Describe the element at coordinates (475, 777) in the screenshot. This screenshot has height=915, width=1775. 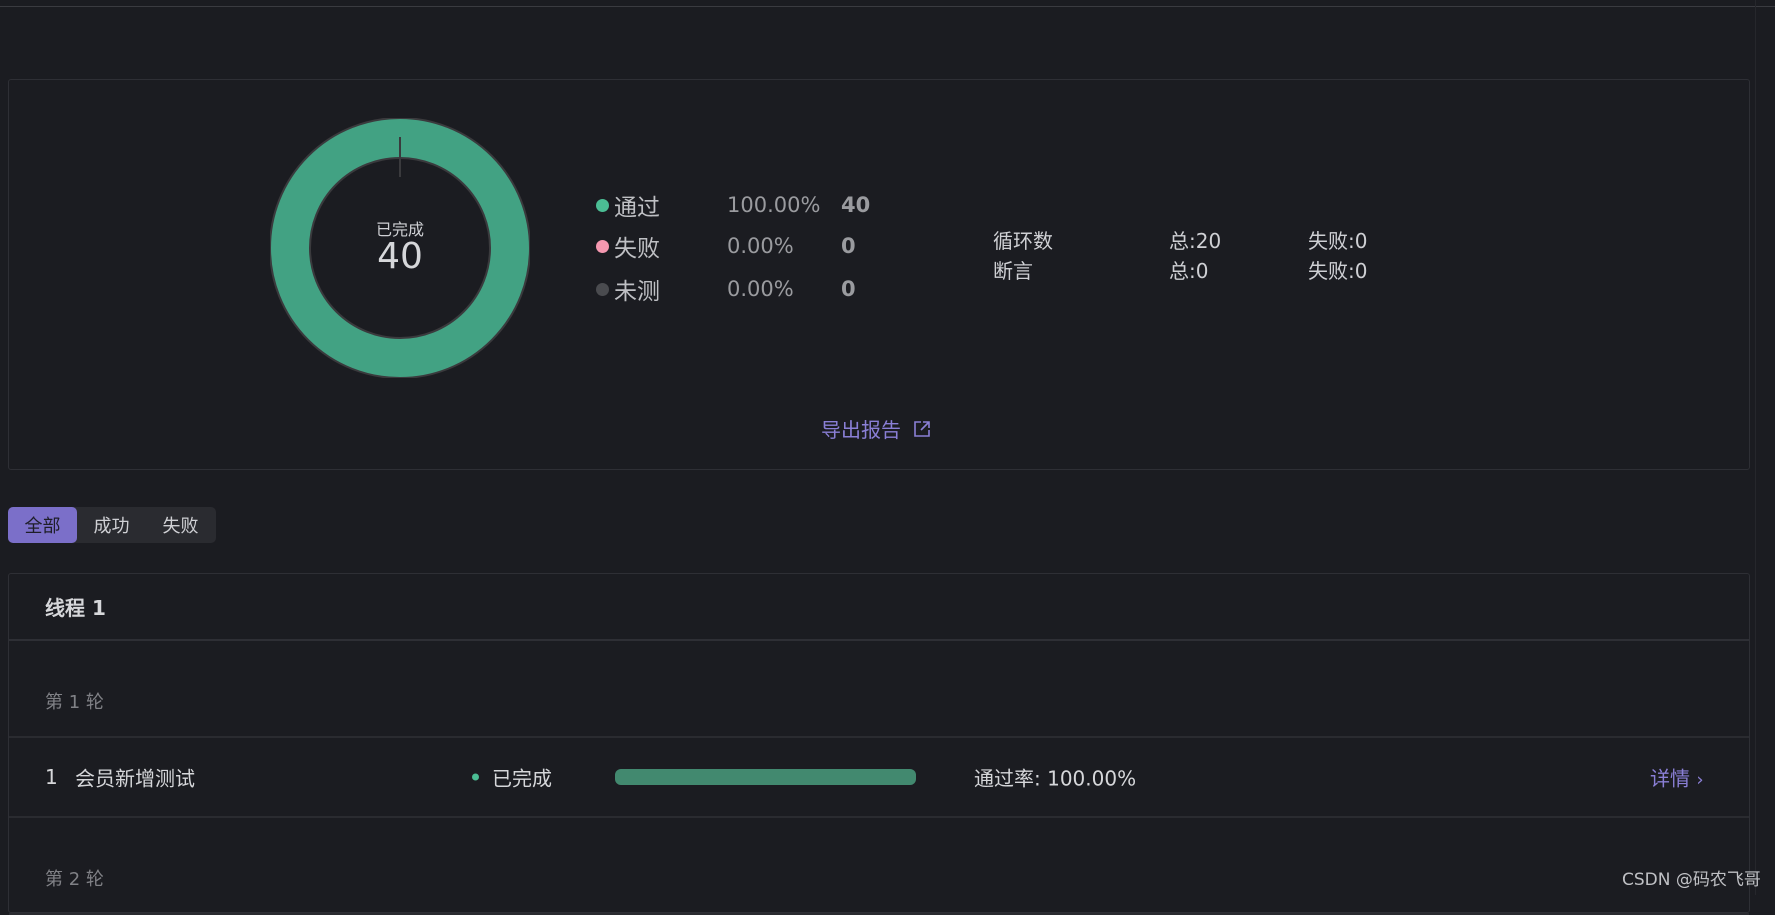
I see `status-dot-icon` at that location.